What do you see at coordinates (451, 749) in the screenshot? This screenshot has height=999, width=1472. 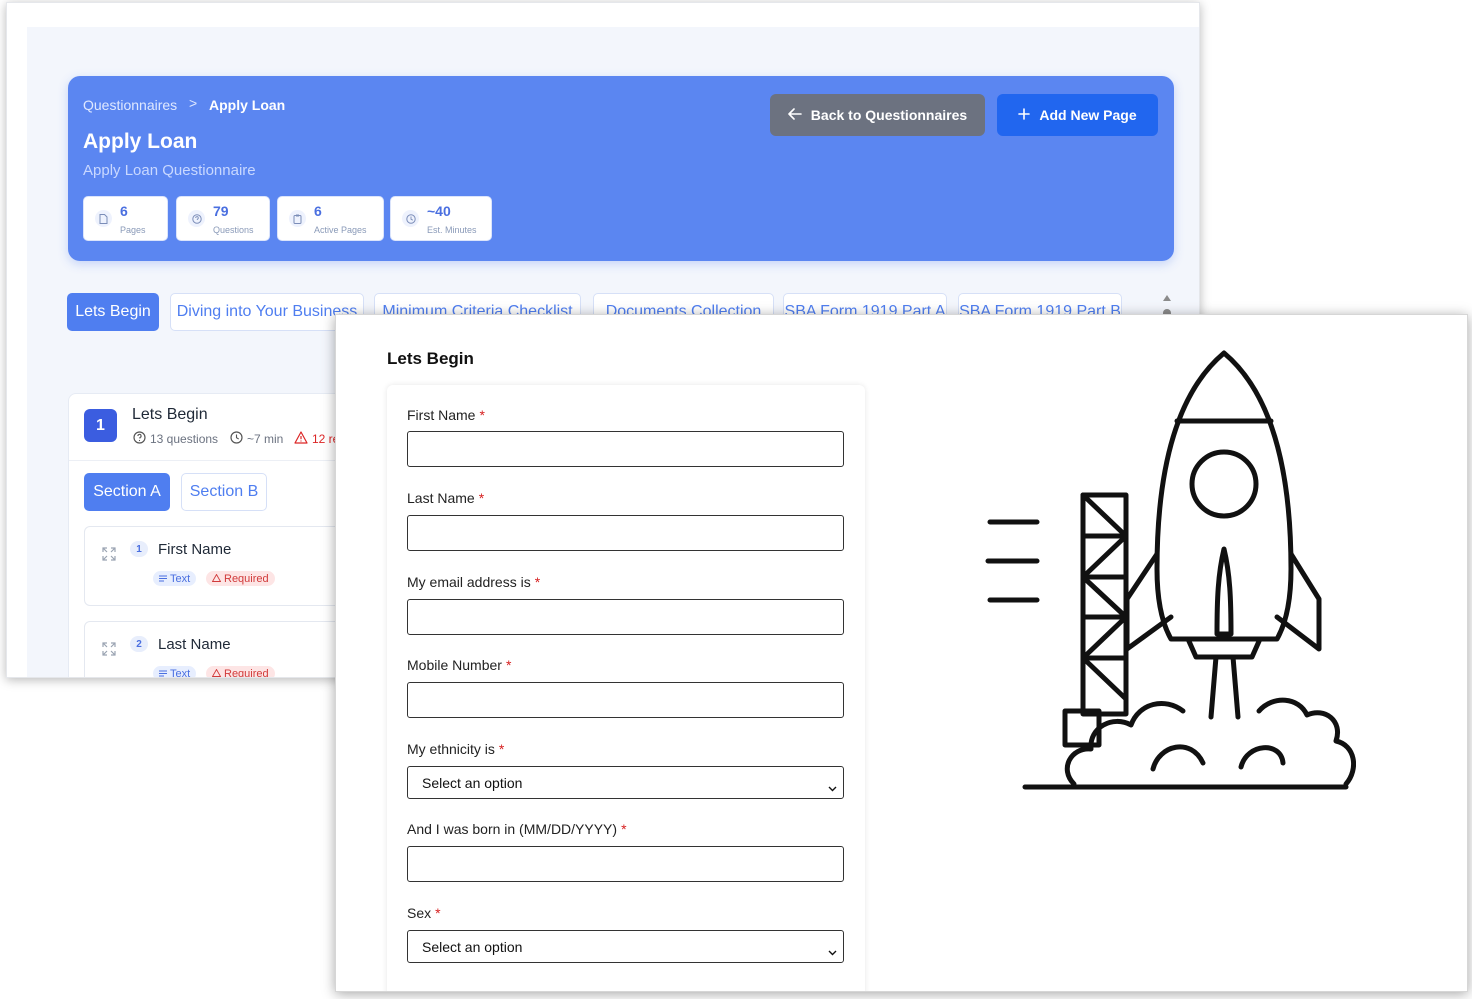 I see `field-label-text: My ethnicity is` at bounding box center [451, 749].